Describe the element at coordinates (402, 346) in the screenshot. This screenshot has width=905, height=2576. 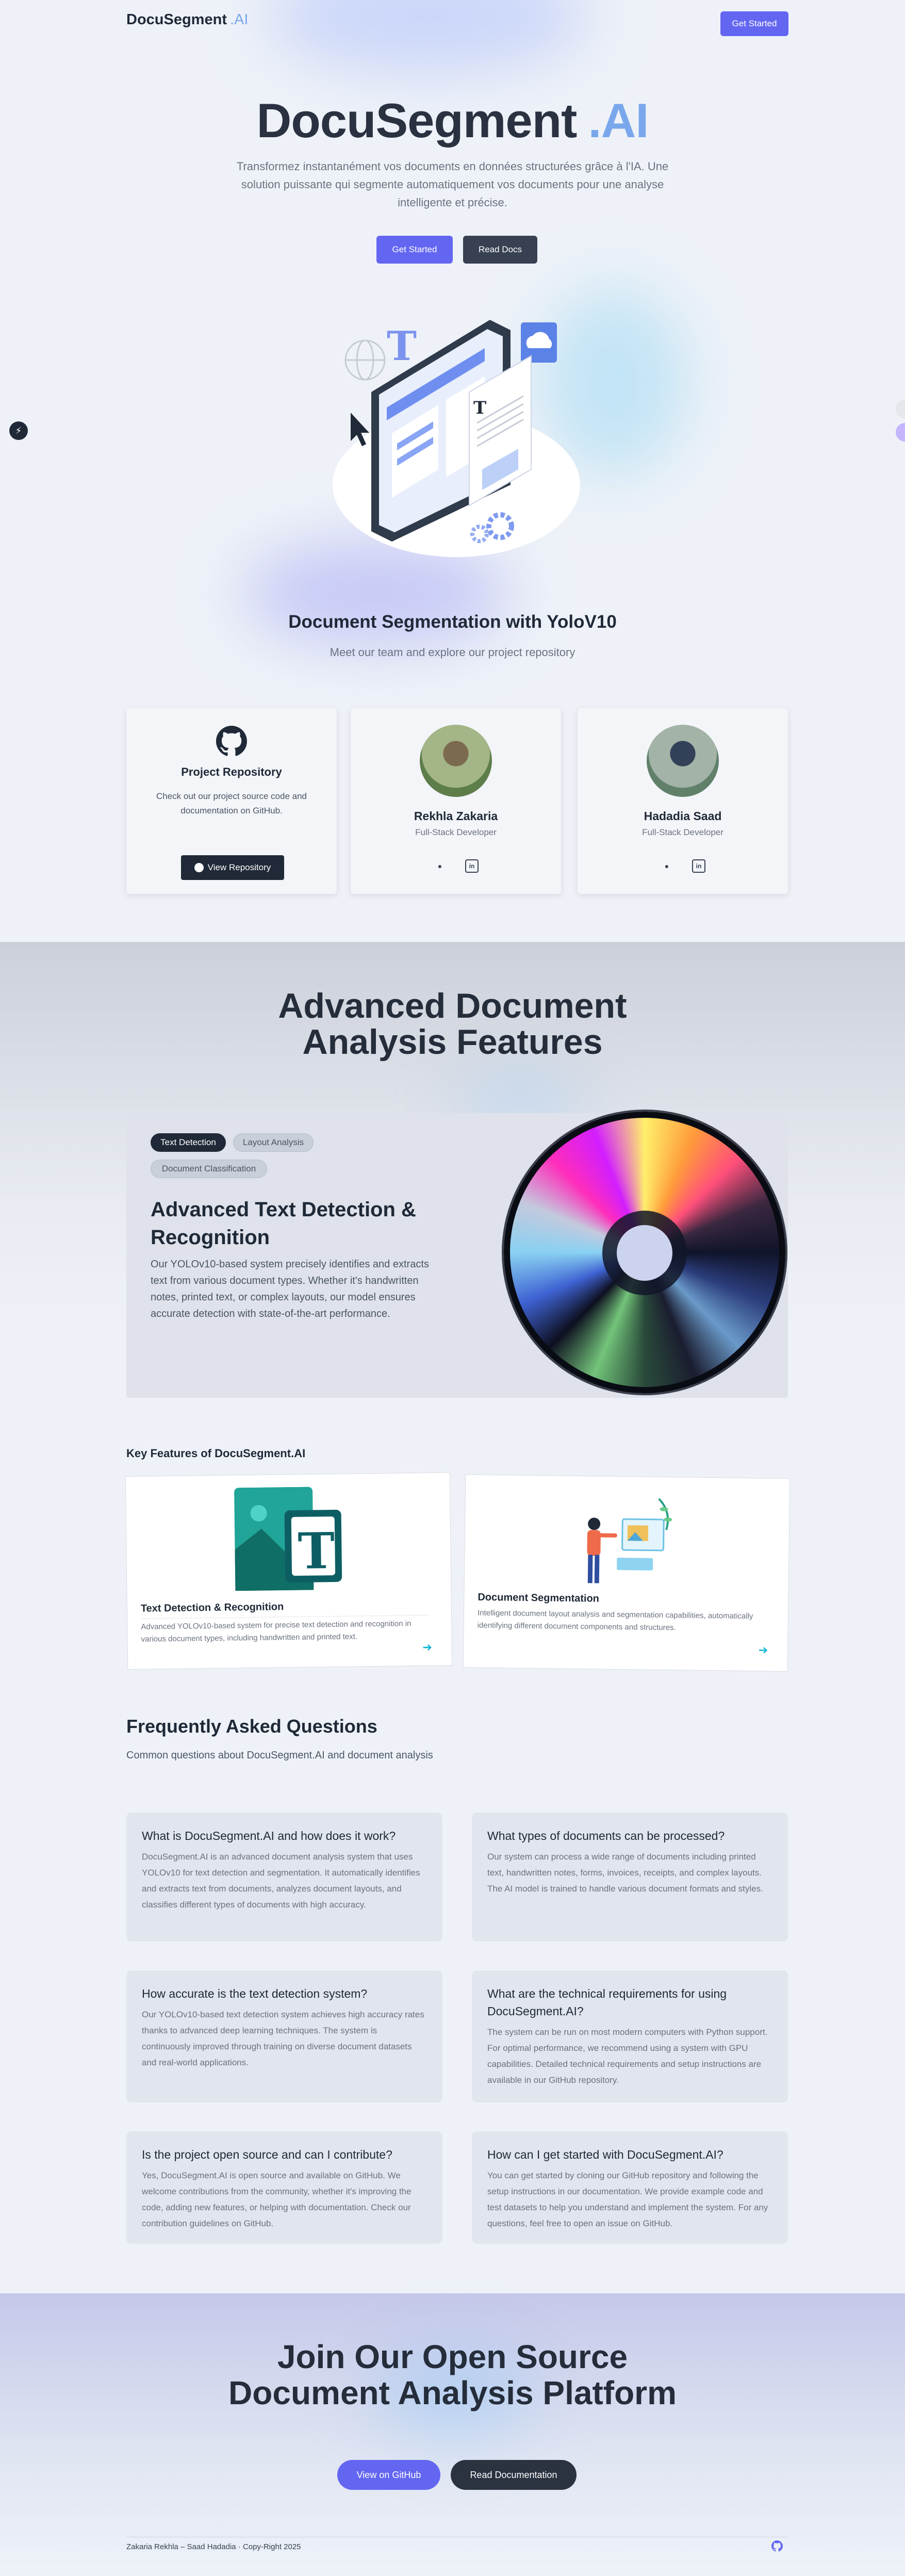
I see `text-t-icon: T` at that location.